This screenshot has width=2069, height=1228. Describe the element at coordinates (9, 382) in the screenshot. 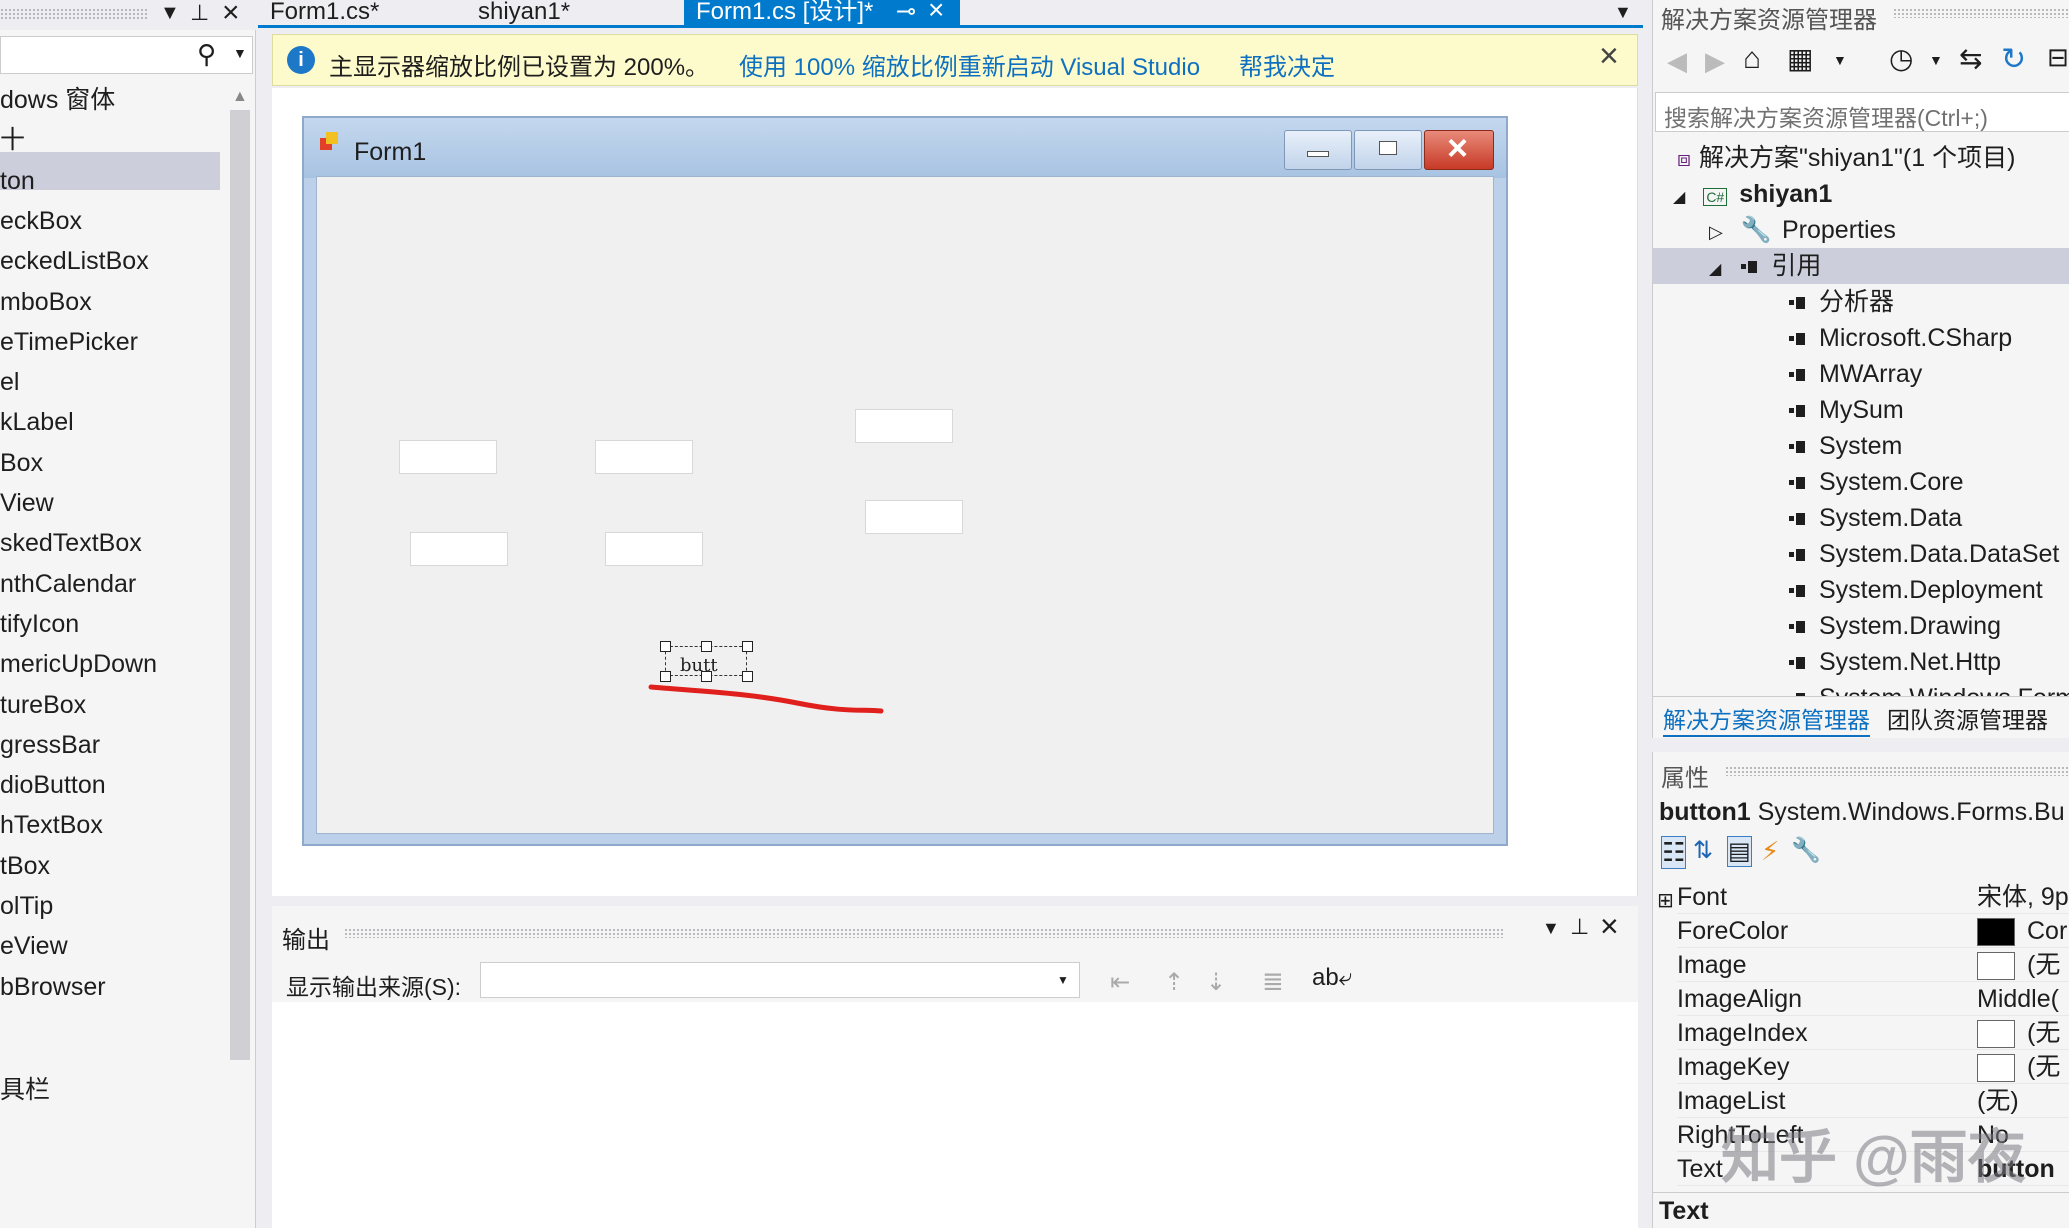

I see `toolbox-item: el` at that location.